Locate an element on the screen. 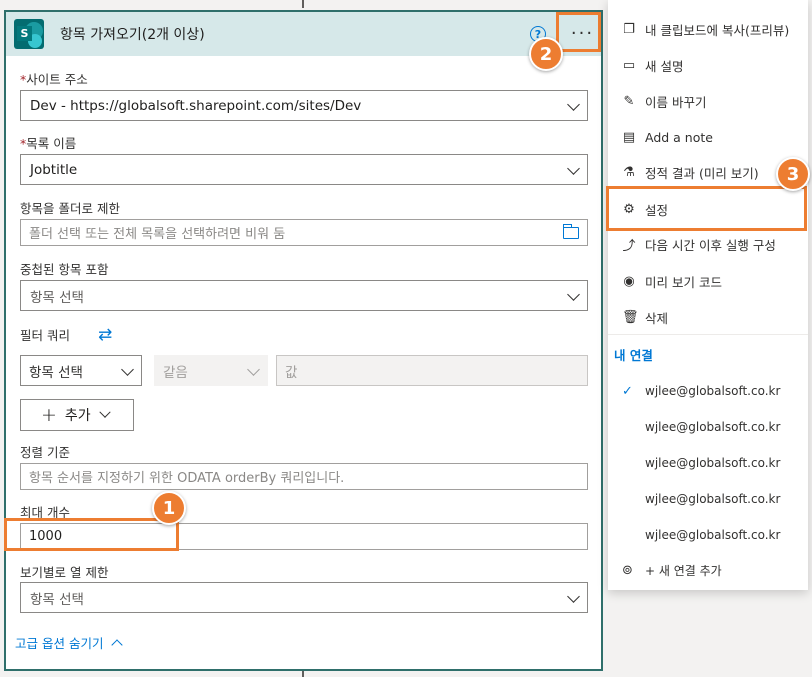  filter-field-value: 항목 선택 is located at coordinates (56, 372).